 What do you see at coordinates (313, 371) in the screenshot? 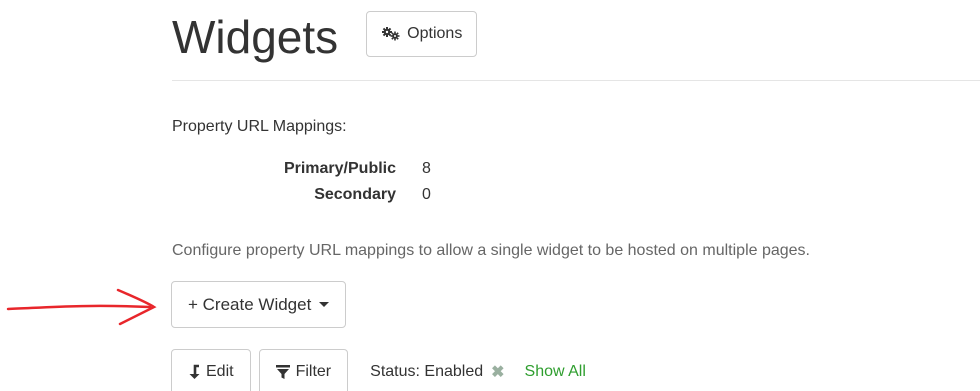
I see `filter-label: Filter` at bounding box center [313, 371].